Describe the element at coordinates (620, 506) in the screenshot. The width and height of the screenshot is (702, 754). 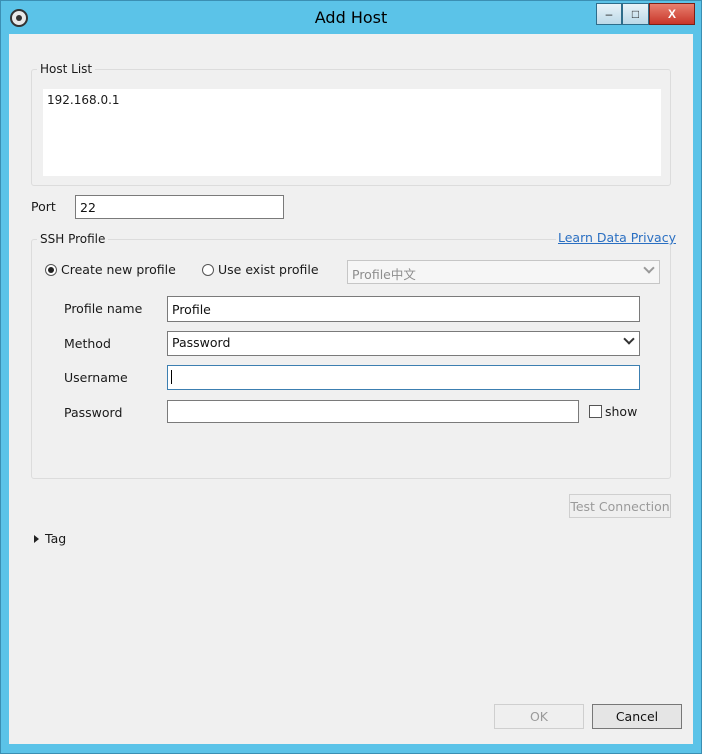
I see `test-connection-button: Test Connection` at that location.